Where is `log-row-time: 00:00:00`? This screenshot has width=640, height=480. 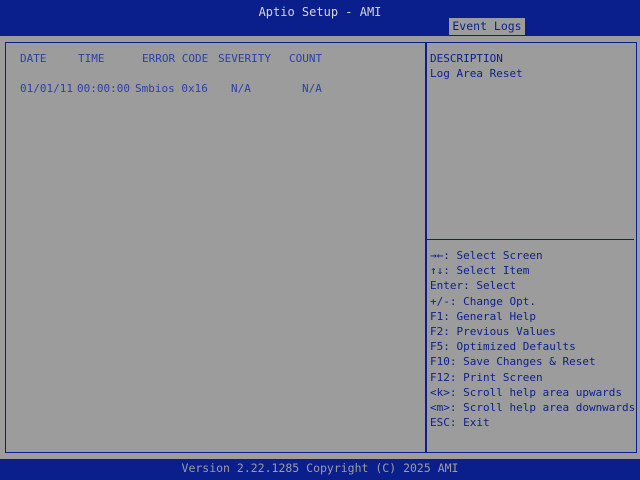
log-row-time: 00:00:00 is located at coordinates (103, 88).